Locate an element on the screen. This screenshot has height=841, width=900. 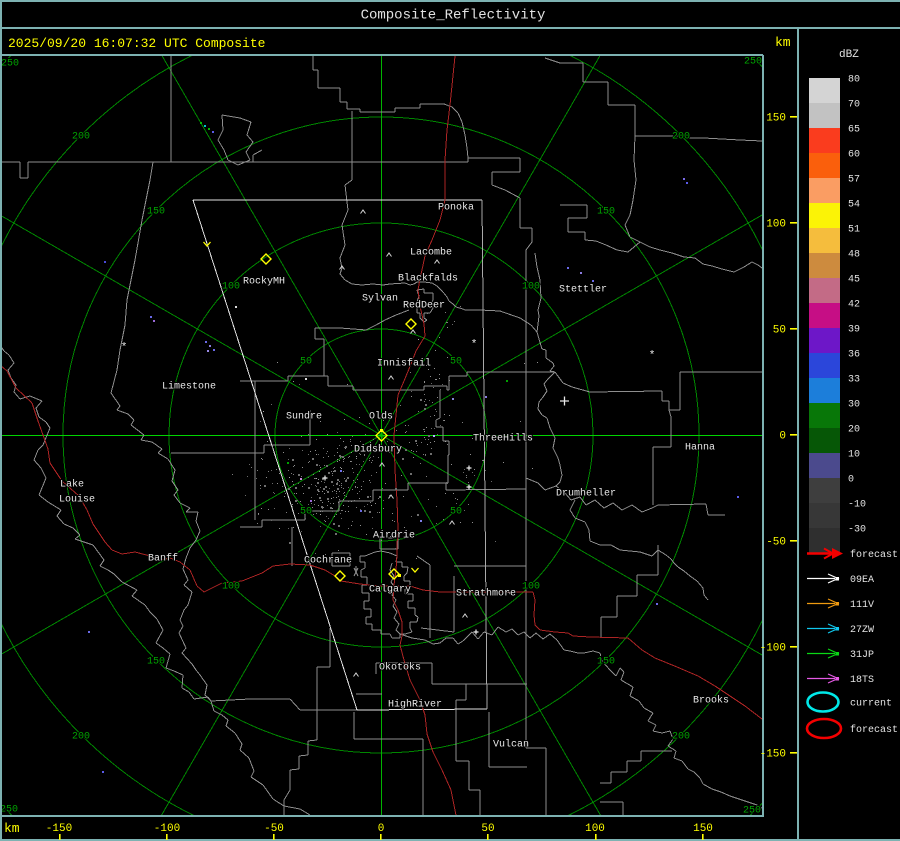
svg-text: 45 is located at coordinates (854, 280).